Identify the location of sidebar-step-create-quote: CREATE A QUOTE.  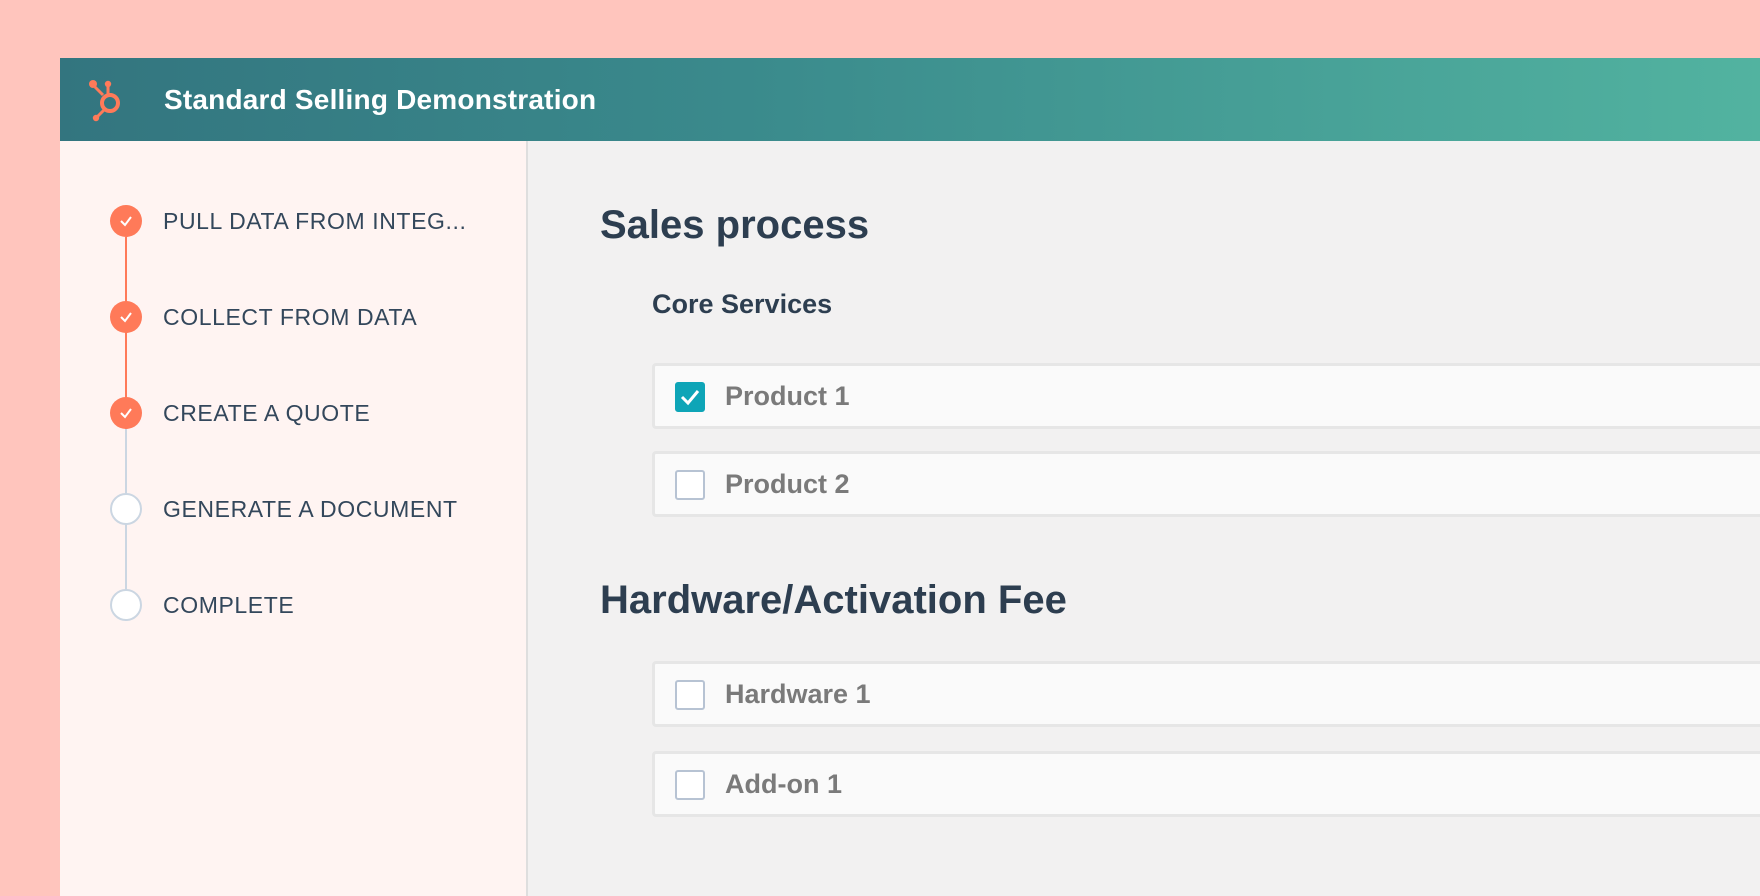
(240, 413).